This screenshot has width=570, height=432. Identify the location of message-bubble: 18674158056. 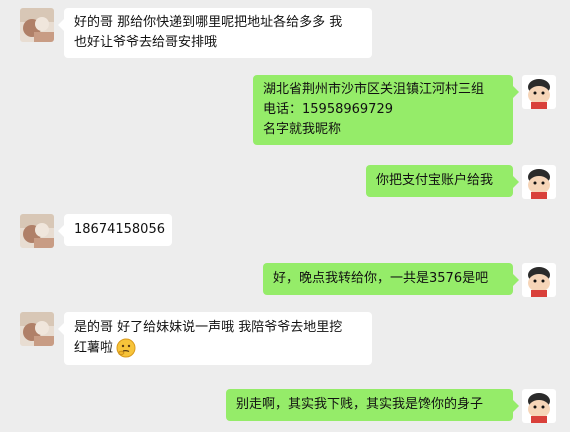
(115, 230).